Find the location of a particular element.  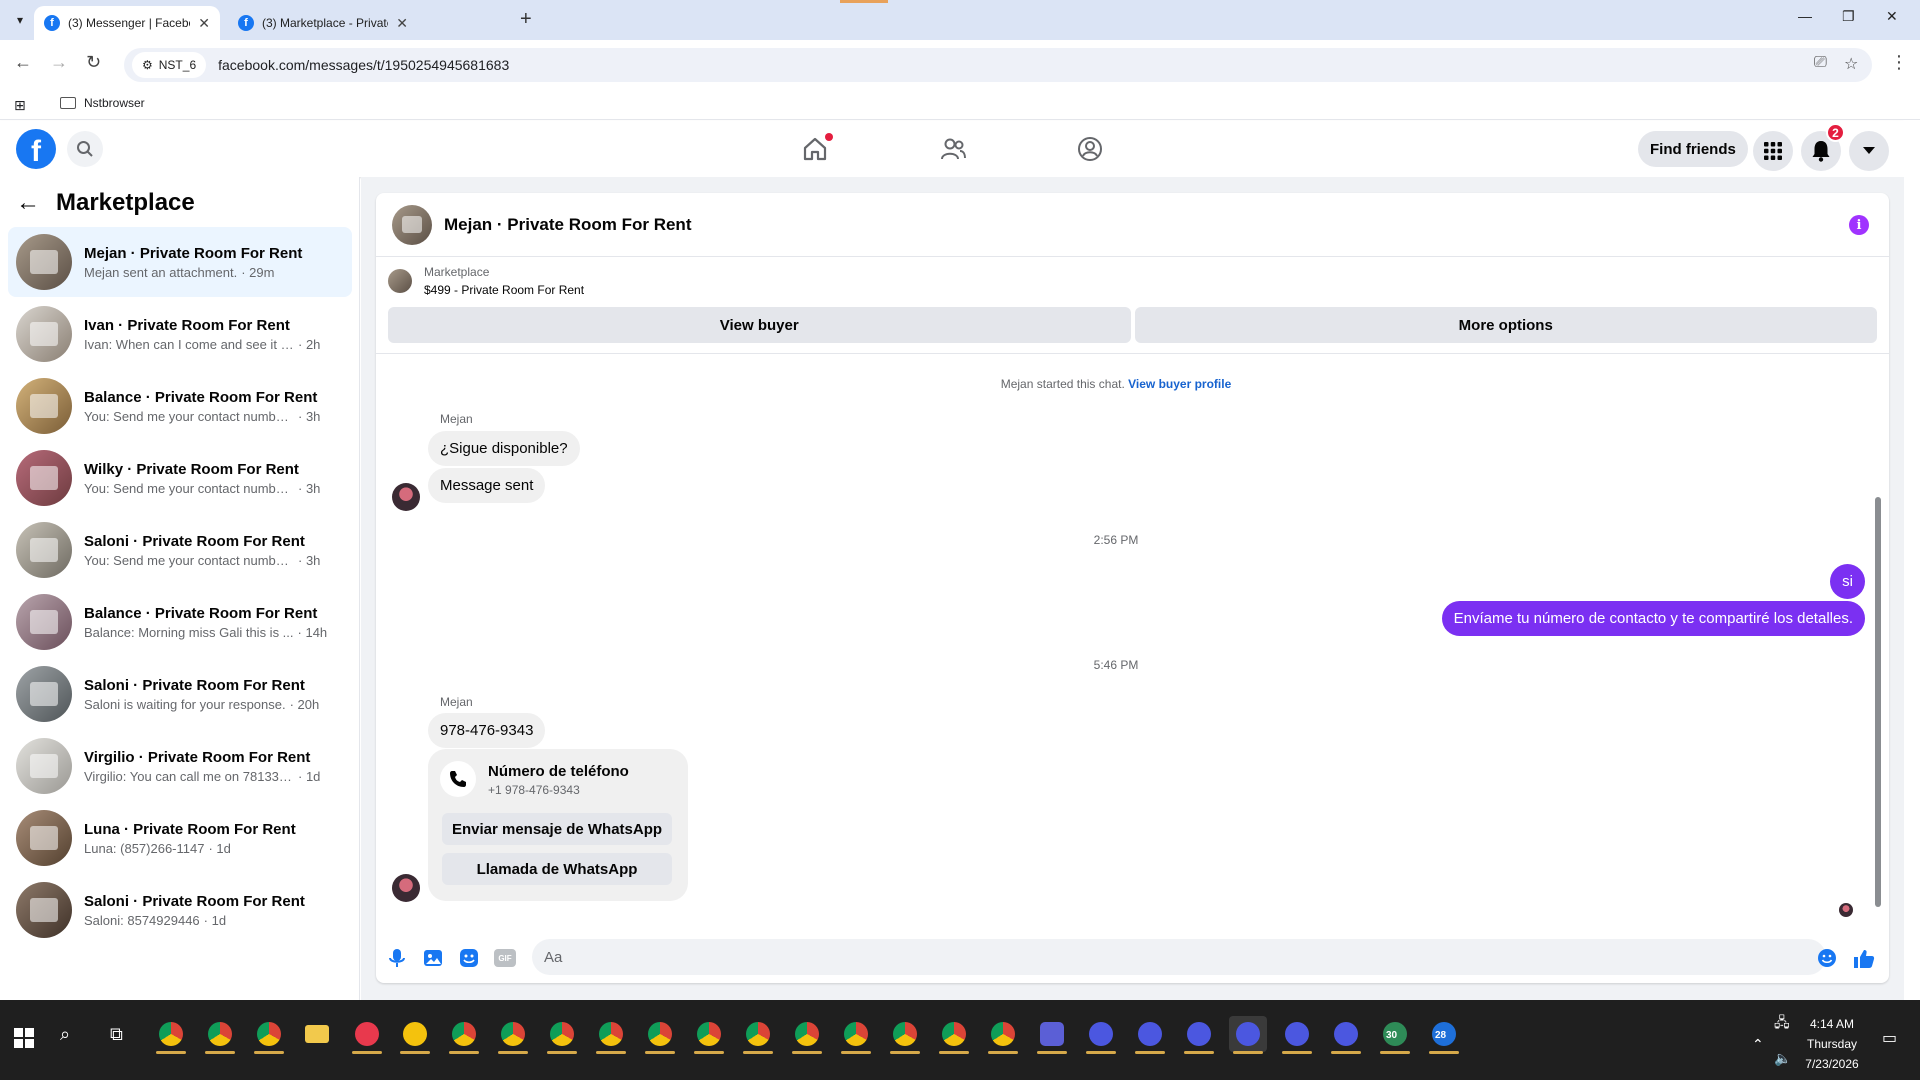

notification-center-icon: ▭ is located at coordinates (1889, 1038).